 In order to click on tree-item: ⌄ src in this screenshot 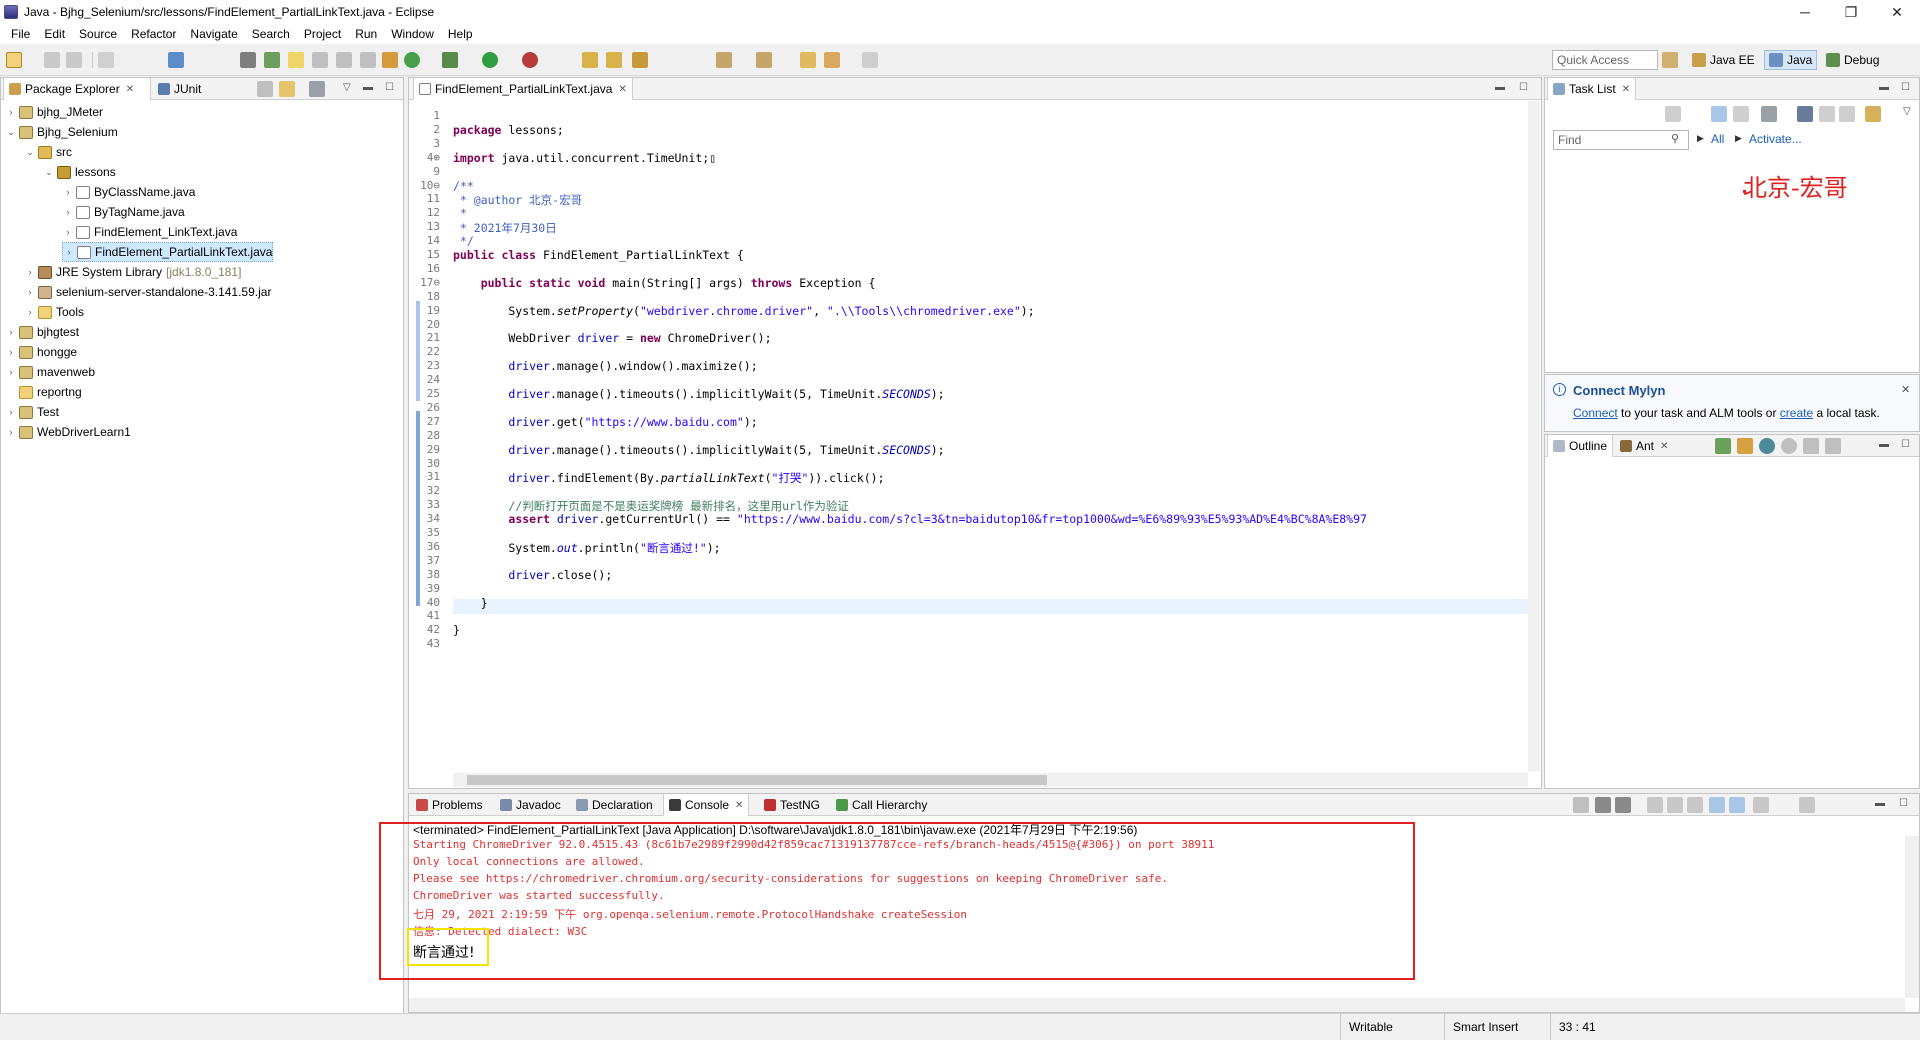, I will do `click(48, 152)`.